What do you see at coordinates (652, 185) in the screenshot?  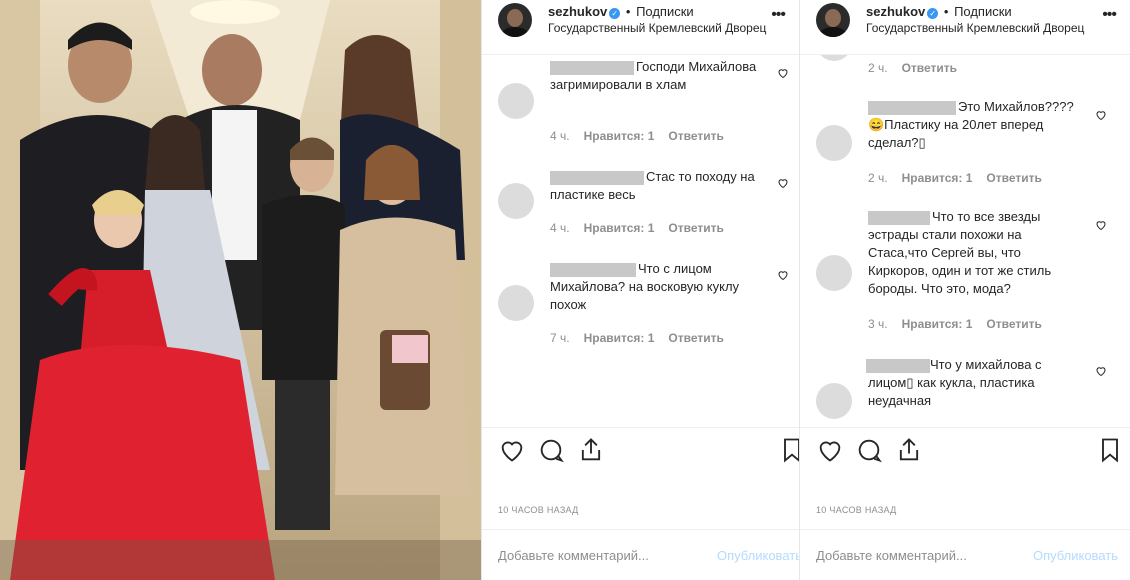 I see `comment-text: Стас то походу на пластике весь` at bounding box center [652, 185].